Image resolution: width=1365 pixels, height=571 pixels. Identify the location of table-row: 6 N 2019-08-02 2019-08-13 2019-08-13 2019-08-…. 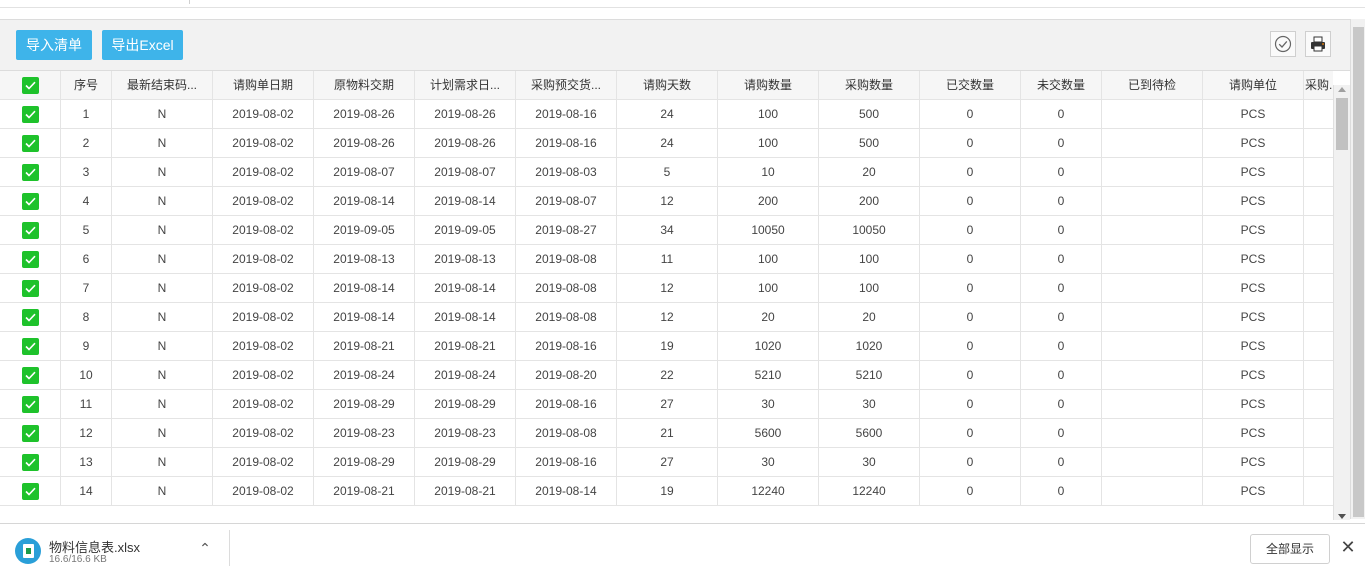
(666, 259).